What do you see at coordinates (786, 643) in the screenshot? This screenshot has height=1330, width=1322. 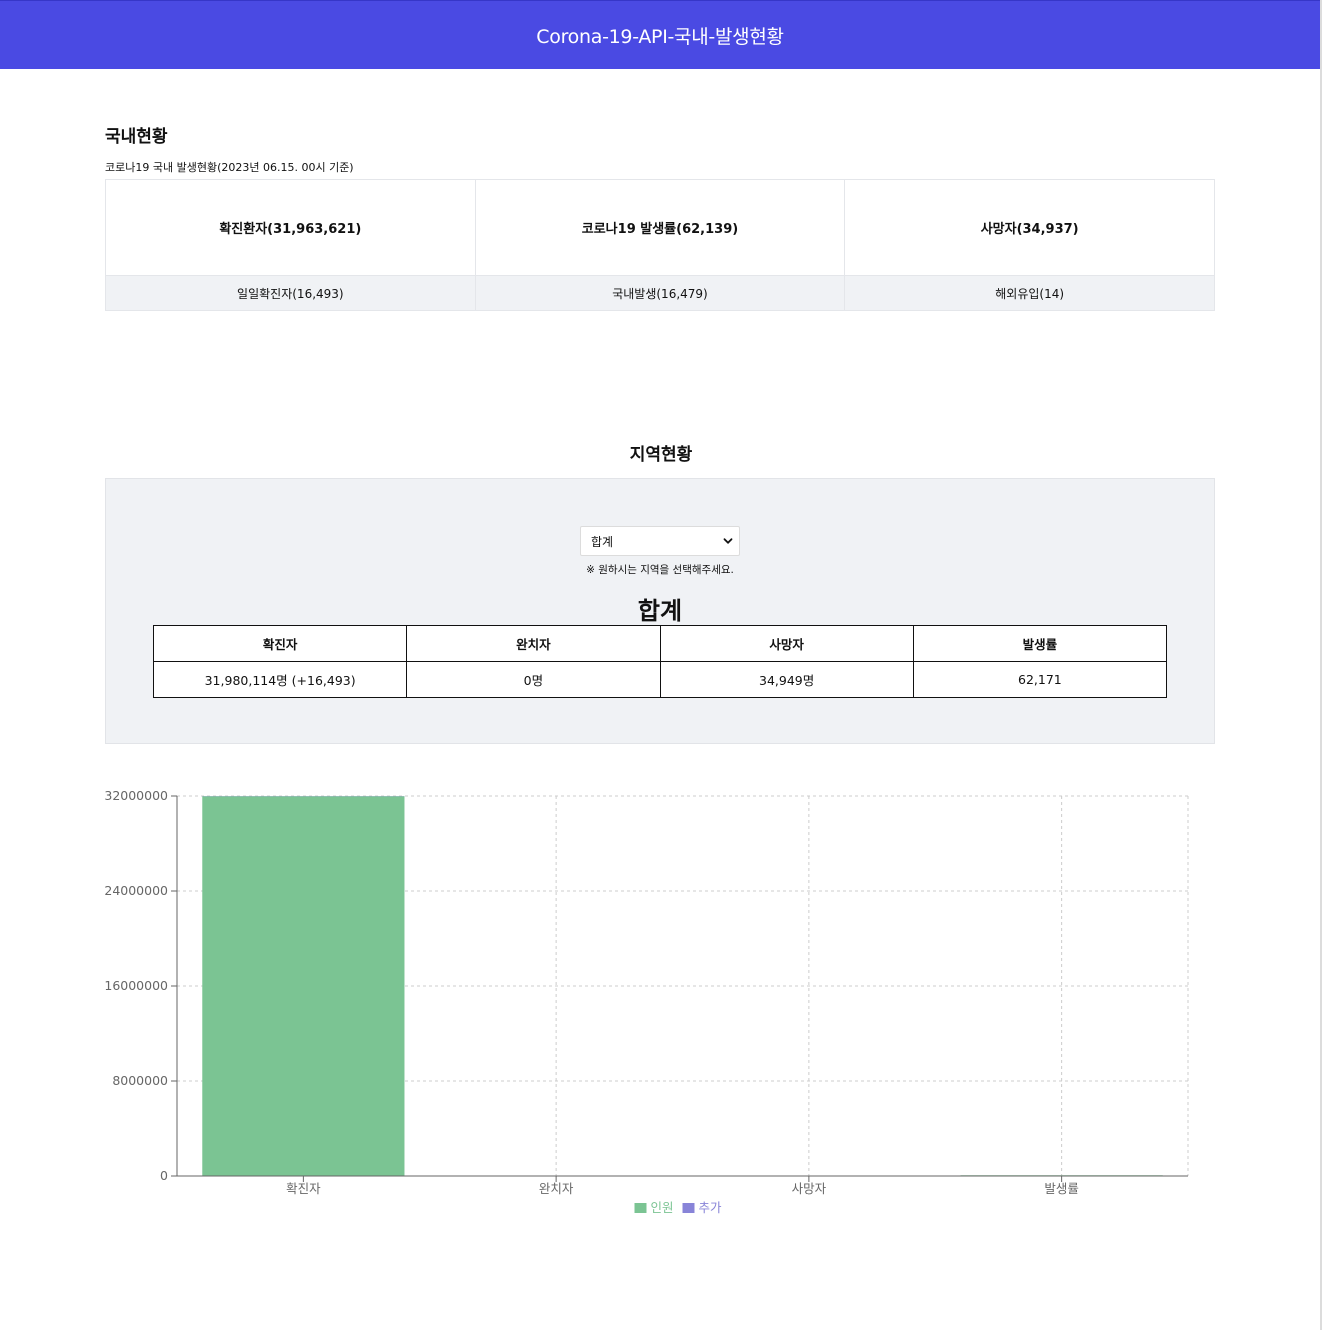 I see `header-deaths: 사망자` at bounding box center [786, 643].